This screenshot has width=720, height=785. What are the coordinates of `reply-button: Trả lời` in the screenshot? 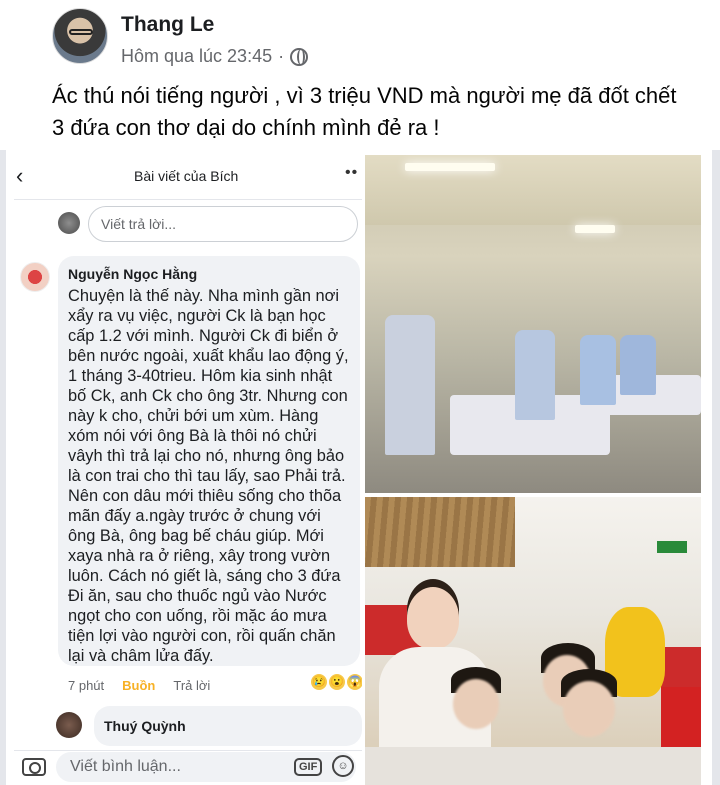 It's located at (191, 685).